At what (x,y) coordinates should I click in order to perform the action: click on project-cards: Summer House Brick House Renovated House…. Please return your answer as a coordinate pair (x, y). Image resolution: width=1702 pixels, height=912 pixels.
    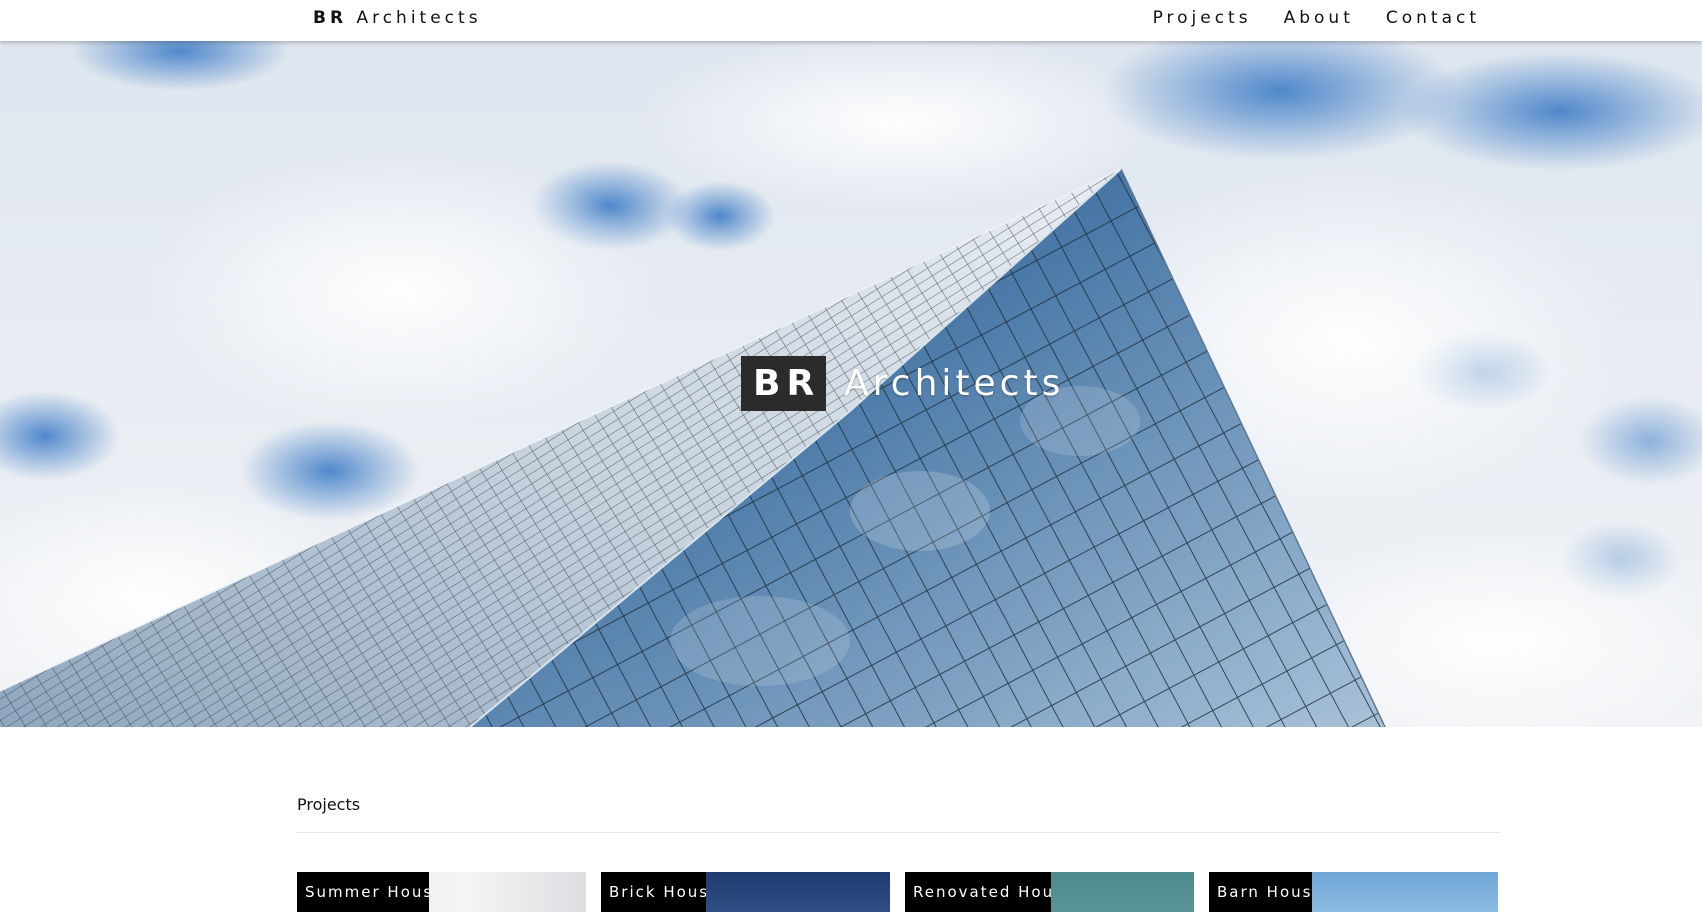
    Looking at the image, I should click on (898, 892).